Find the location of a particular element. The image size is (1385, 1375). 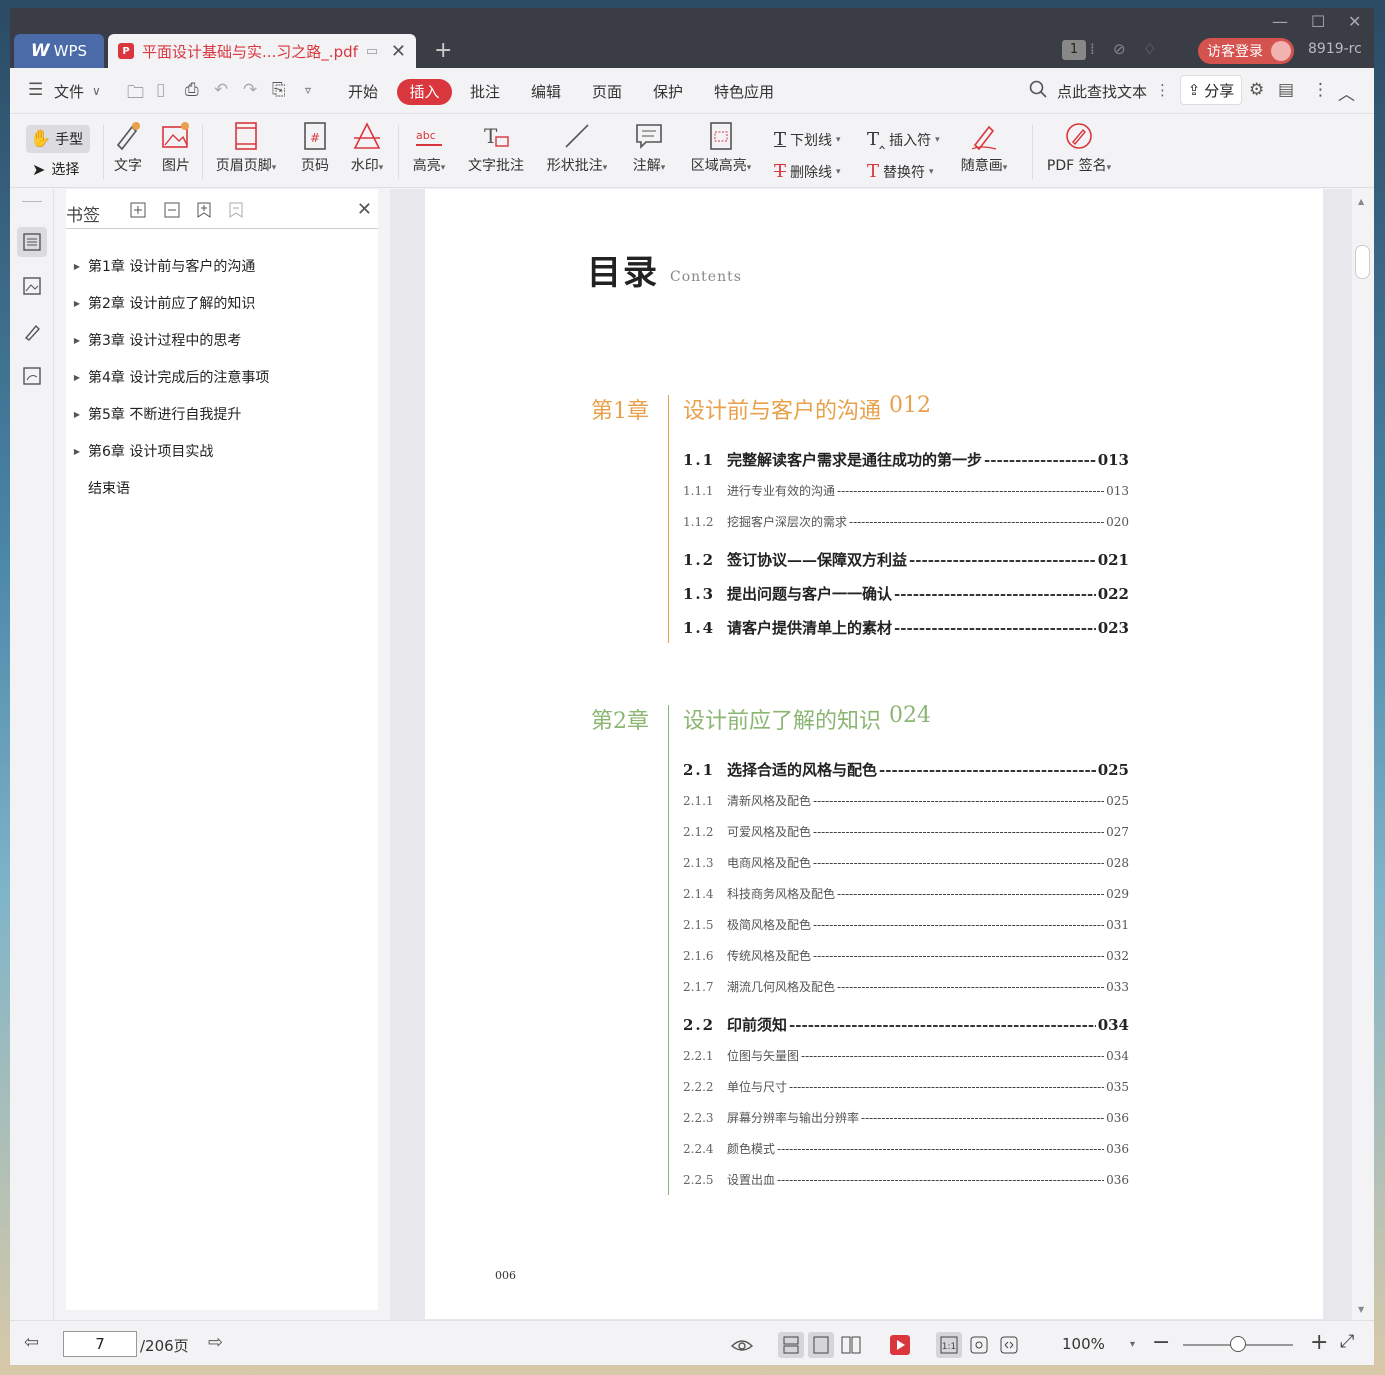

annotation-panel-icon is located at coordinates (32, 332).